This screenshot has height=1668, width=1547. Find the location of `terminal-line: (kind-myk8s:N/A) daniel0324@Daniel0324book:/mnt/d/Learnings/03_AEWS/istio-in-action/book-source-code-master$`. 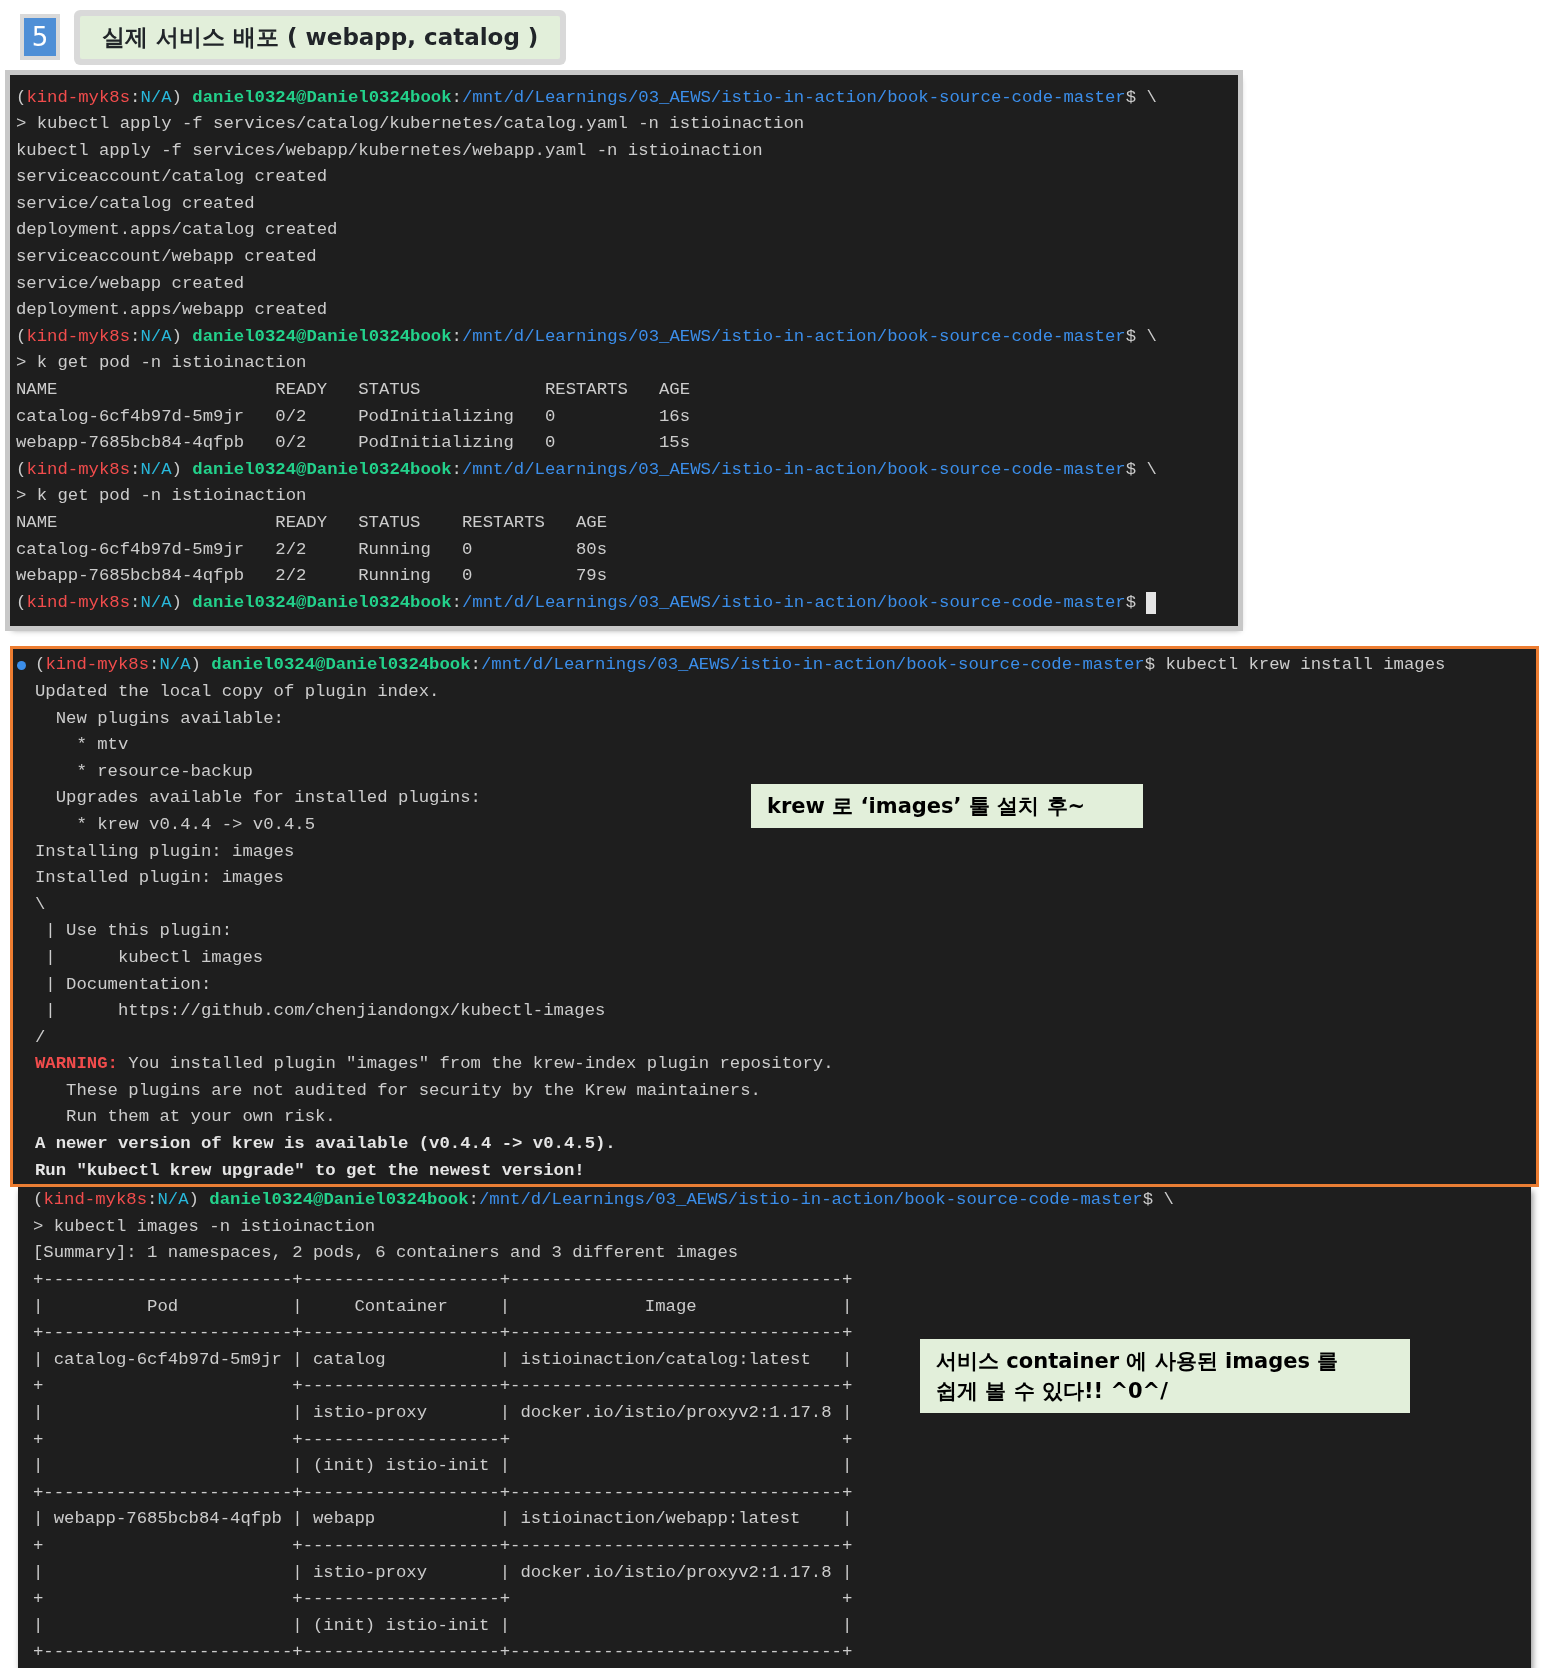

terminal-line: (kind-myk8s:N/A) daniel0324@Daniel0324book:/mnt/d/Learnings/03_AEWS/istio-in-action/book-source-code-master$ is located at coordinates (576, 602).